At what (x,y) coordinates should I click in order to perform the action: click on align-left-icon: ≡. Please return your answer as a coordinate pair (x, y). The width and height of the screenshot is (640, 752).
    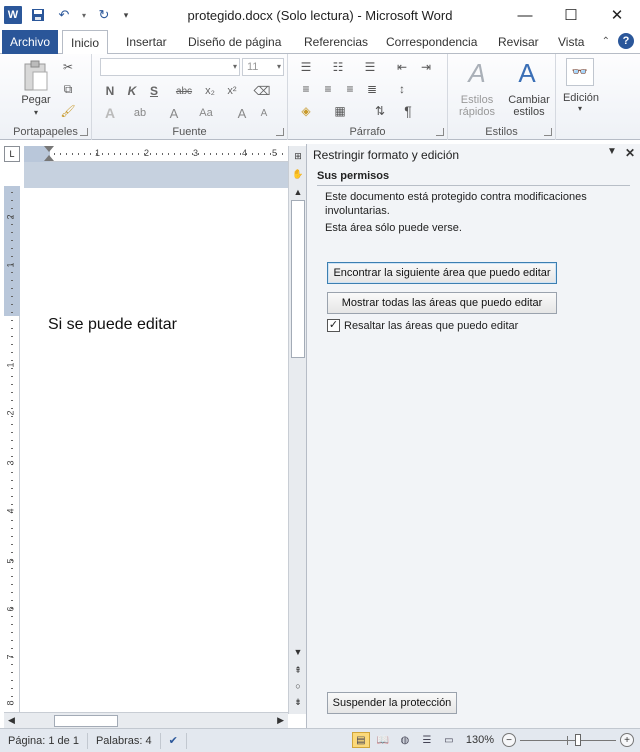
    Looking at the image, I should click on (306, 89).